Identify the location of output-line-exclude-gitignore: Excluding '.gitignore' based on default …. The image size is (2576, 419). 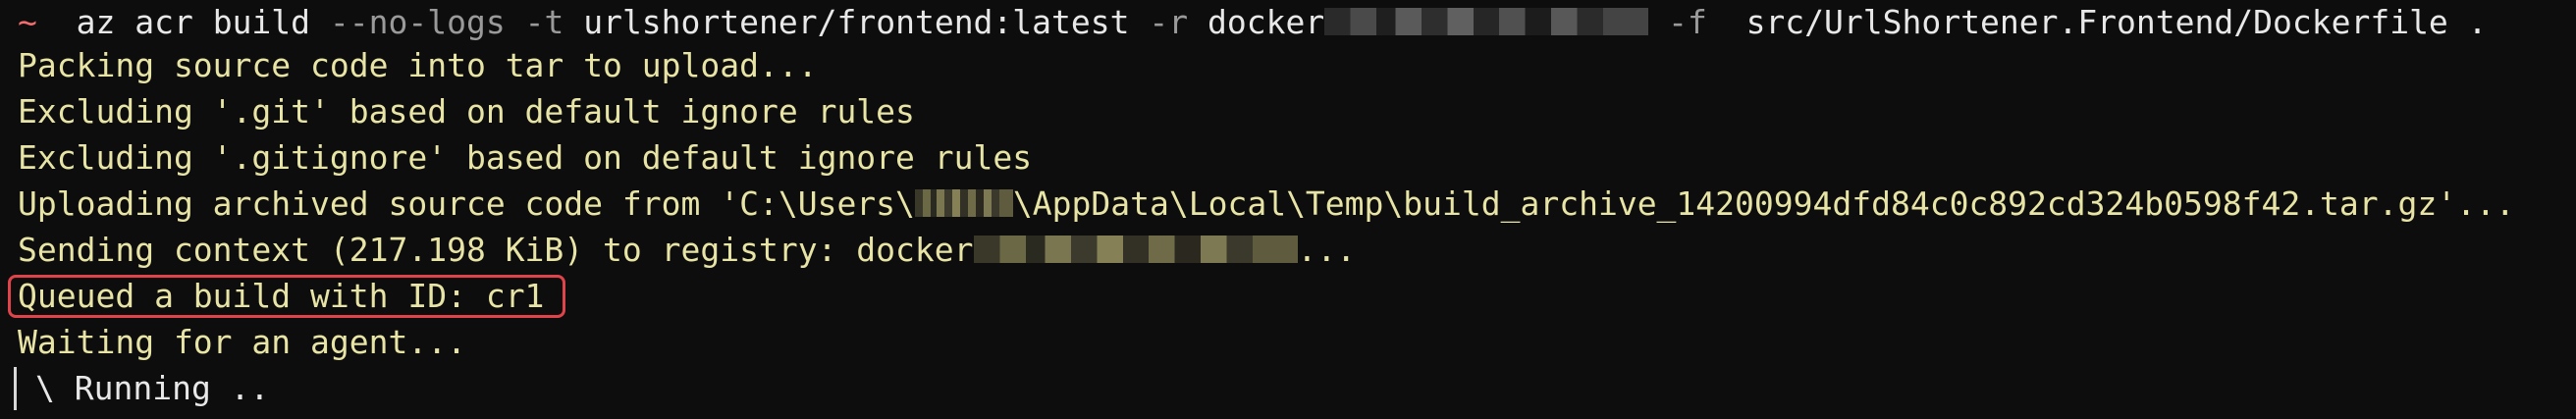
(525, 157).